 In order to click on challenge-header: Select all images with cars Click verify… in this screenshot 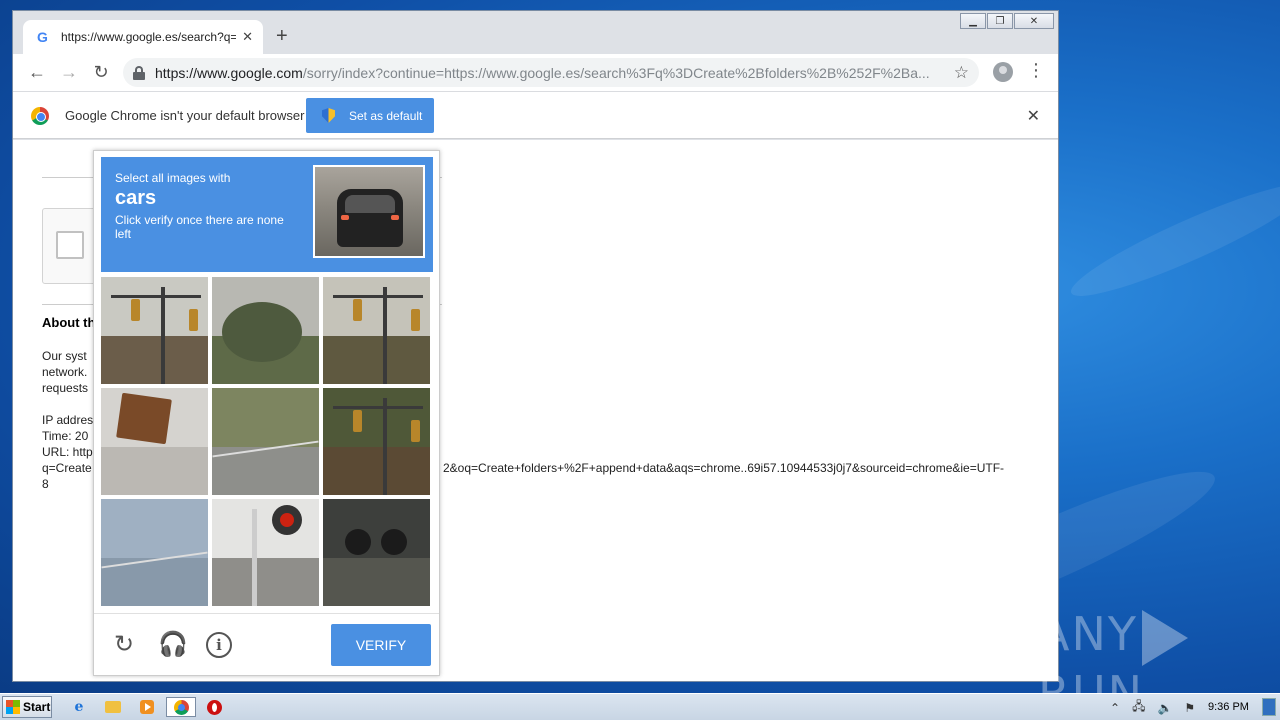, I will do `click(267, 214)`.